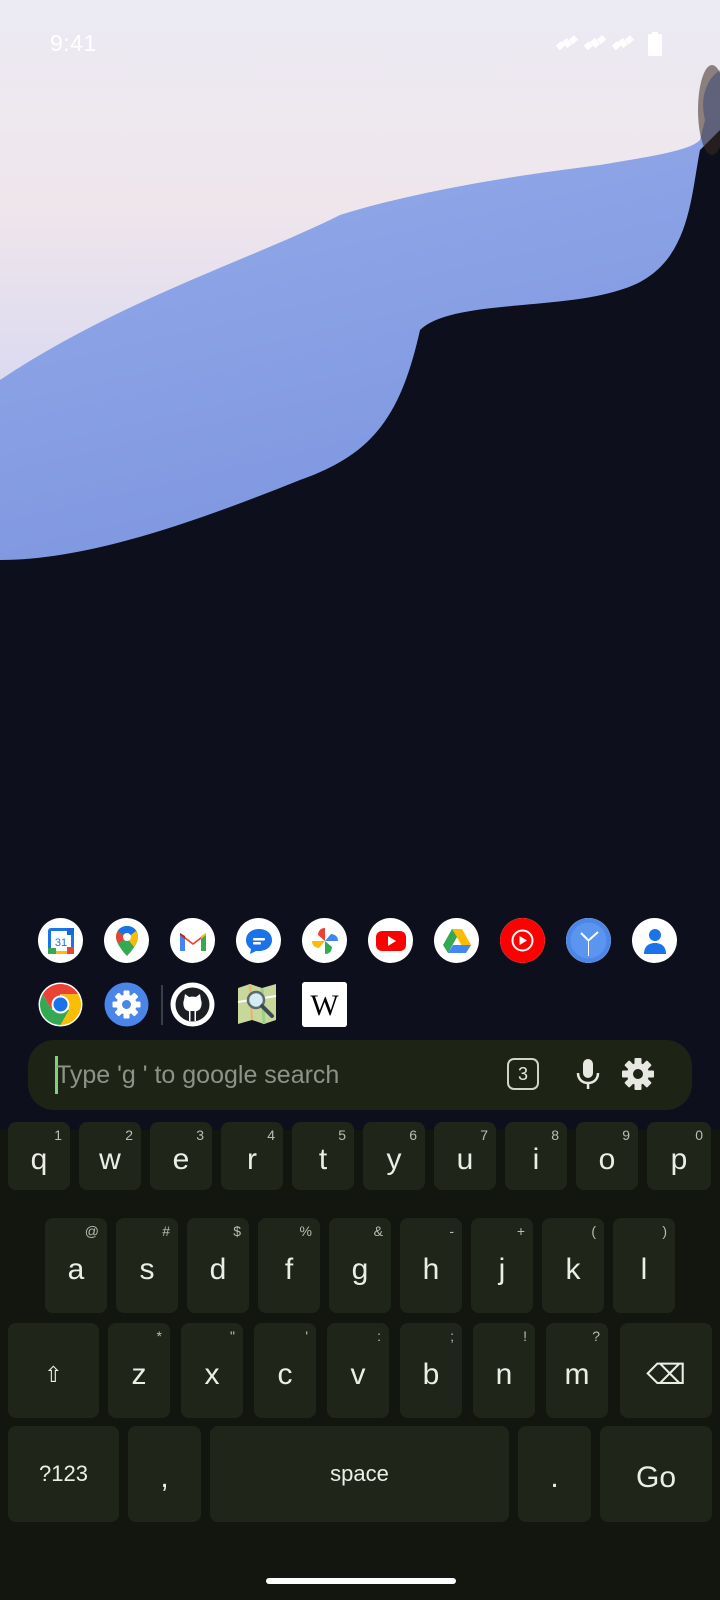  I want to click on svg-text: 31, so click(60, 943).